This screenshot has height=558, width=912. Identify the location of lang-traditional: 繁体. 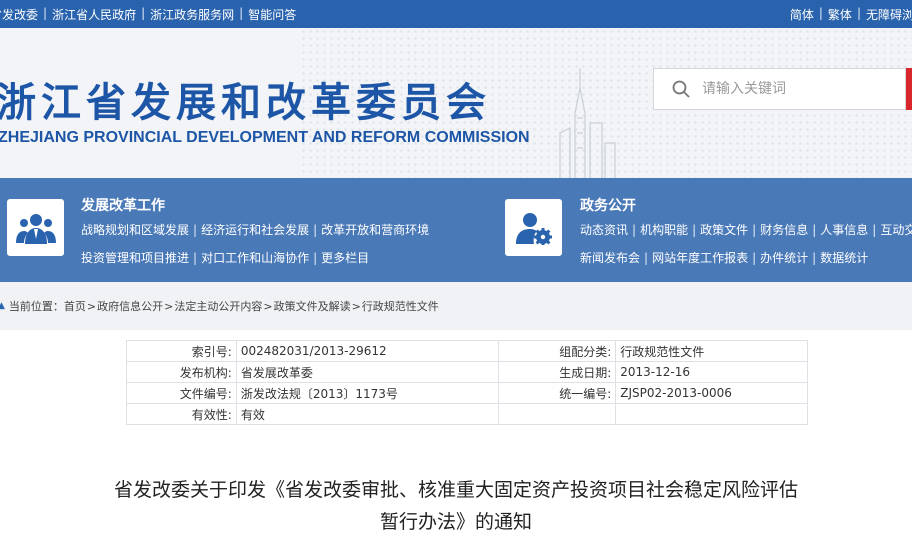
(840, 14).